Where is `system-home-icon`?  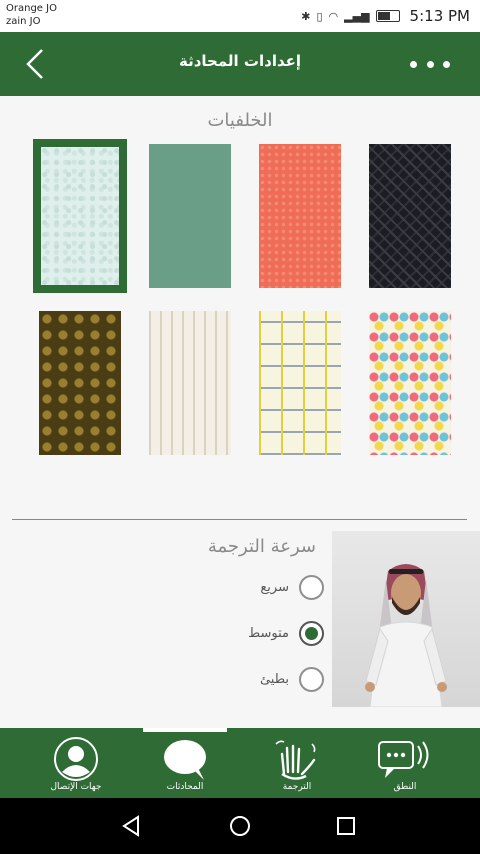
system-home-icon is located at coordinates (240, 826).